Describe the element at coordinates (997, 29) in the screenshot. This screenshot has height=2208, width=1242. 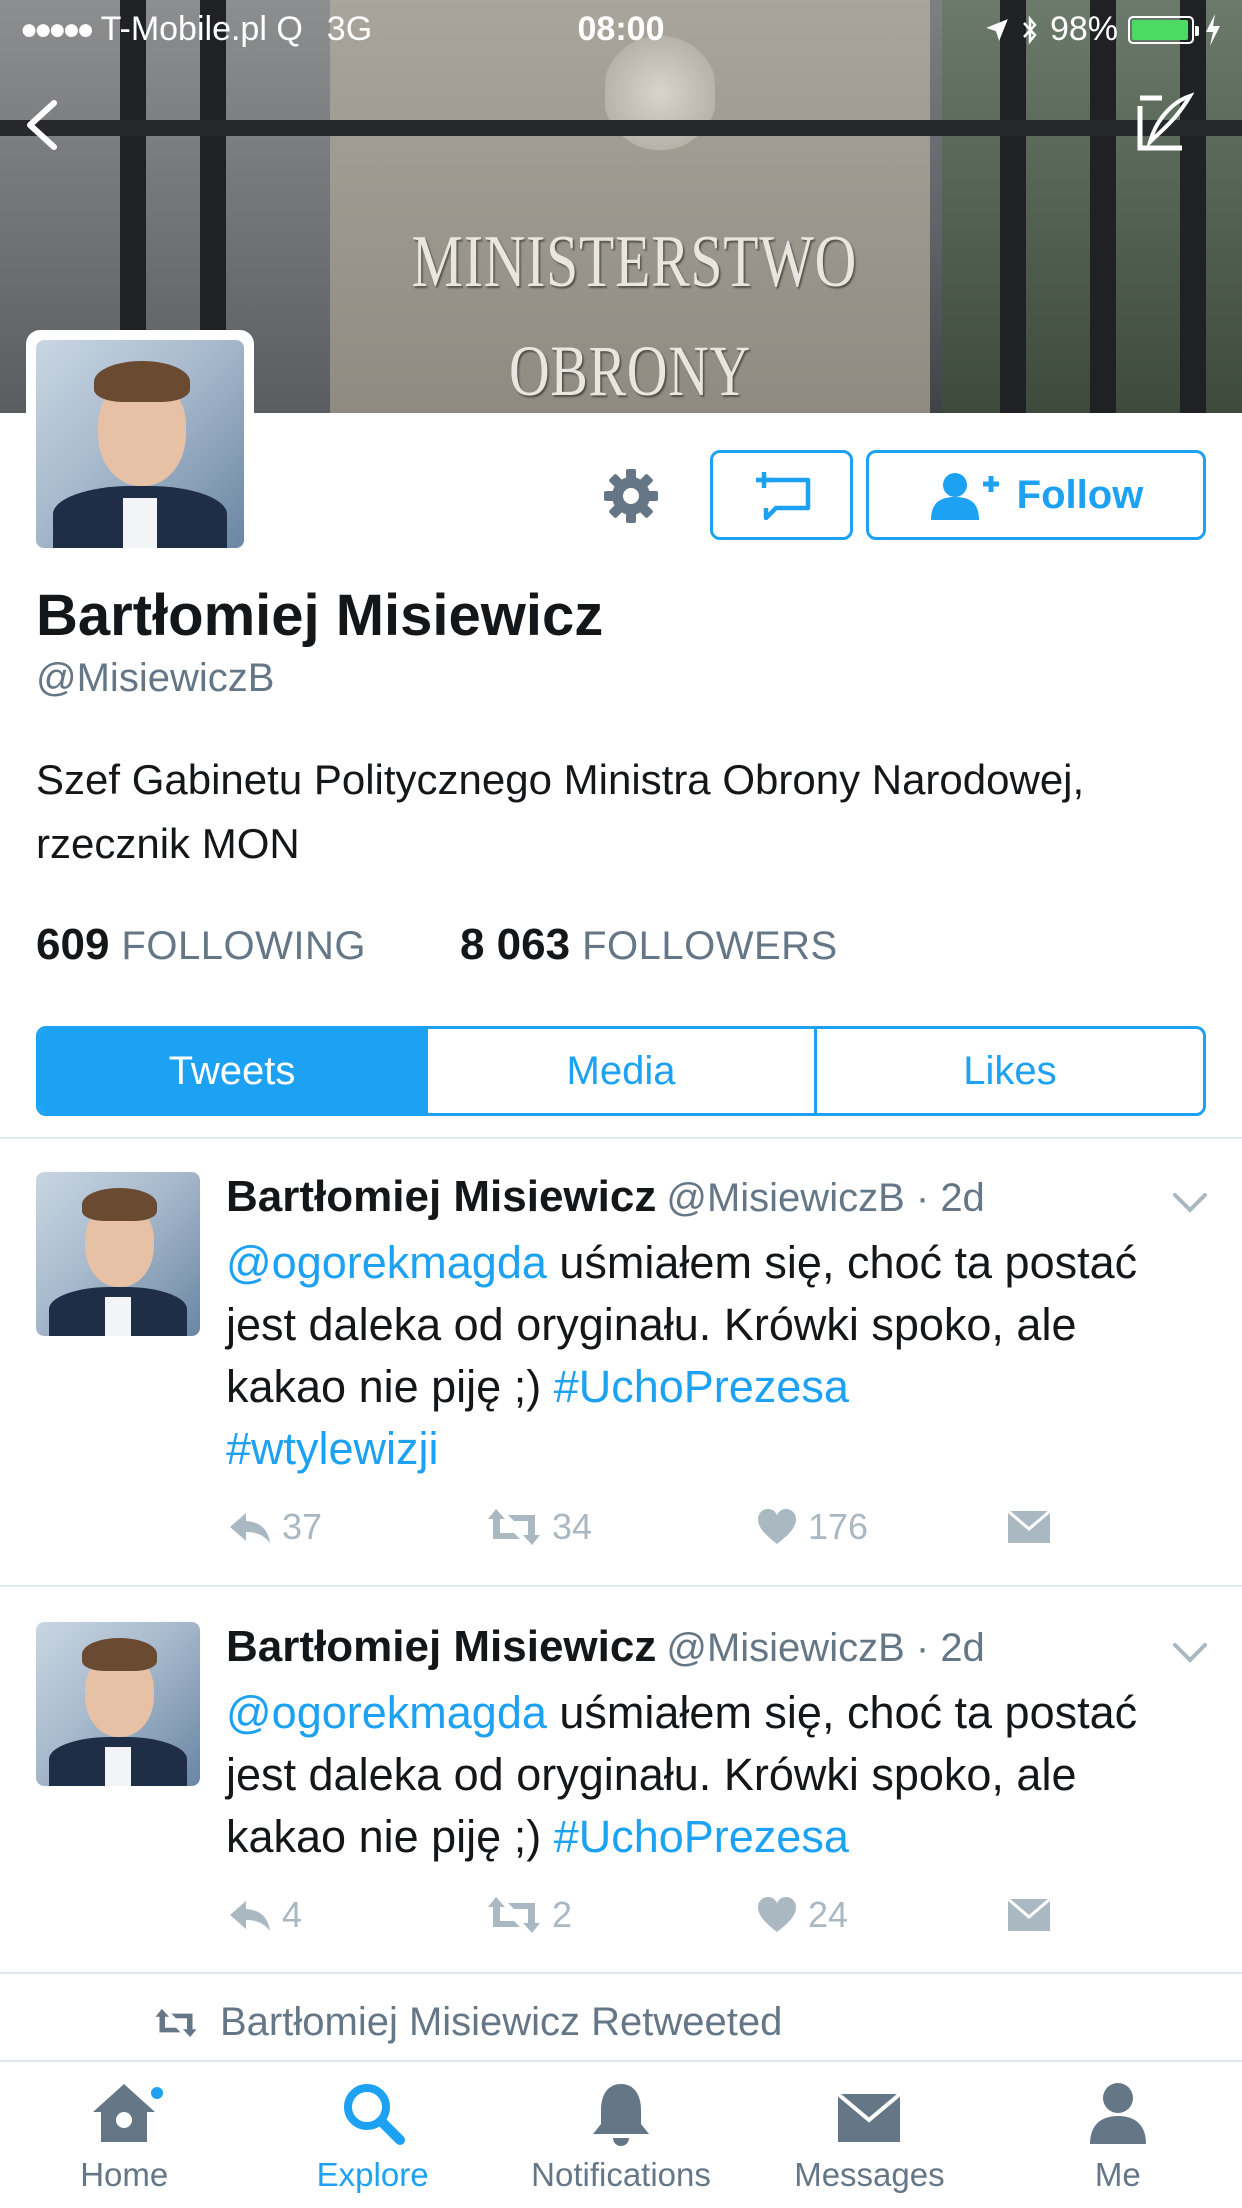
I see `location-arrow-icon` at that location.